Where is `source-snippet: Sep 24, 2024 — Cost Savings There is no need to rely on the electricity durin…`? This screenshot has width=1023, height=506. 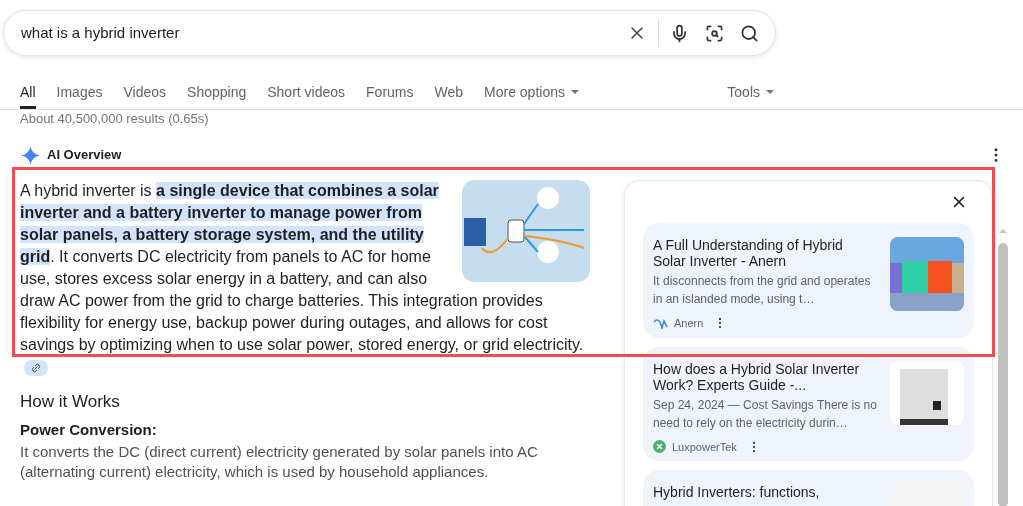 source-snippet: Sep 24, 2024 — Cost Savings There is no need to rely on the electricity durin… is located at coordinates (765, 414).